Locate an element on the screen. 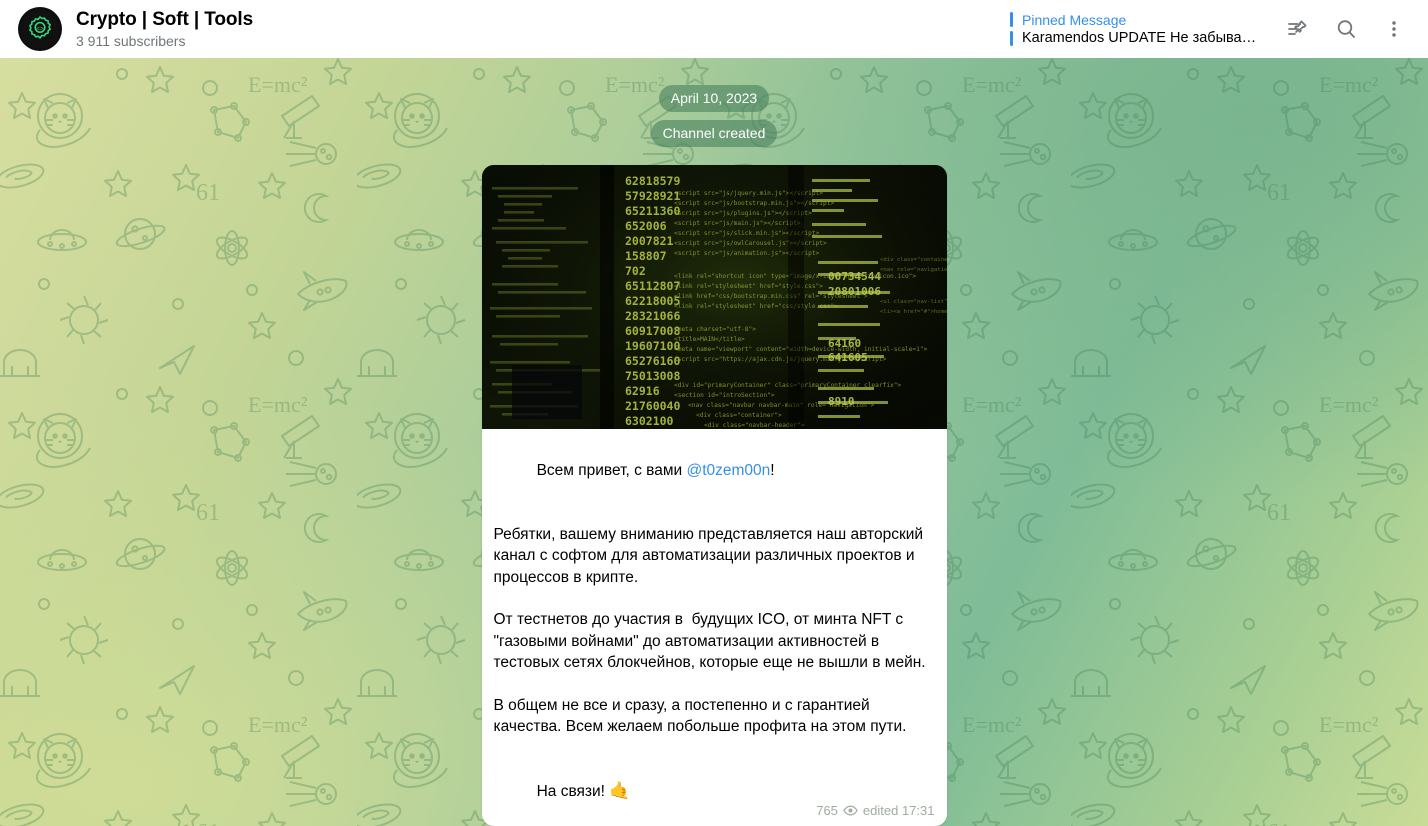 The height and width of the screenshot is (826, 1428). search-icon is located at coordinates (1346, 29).